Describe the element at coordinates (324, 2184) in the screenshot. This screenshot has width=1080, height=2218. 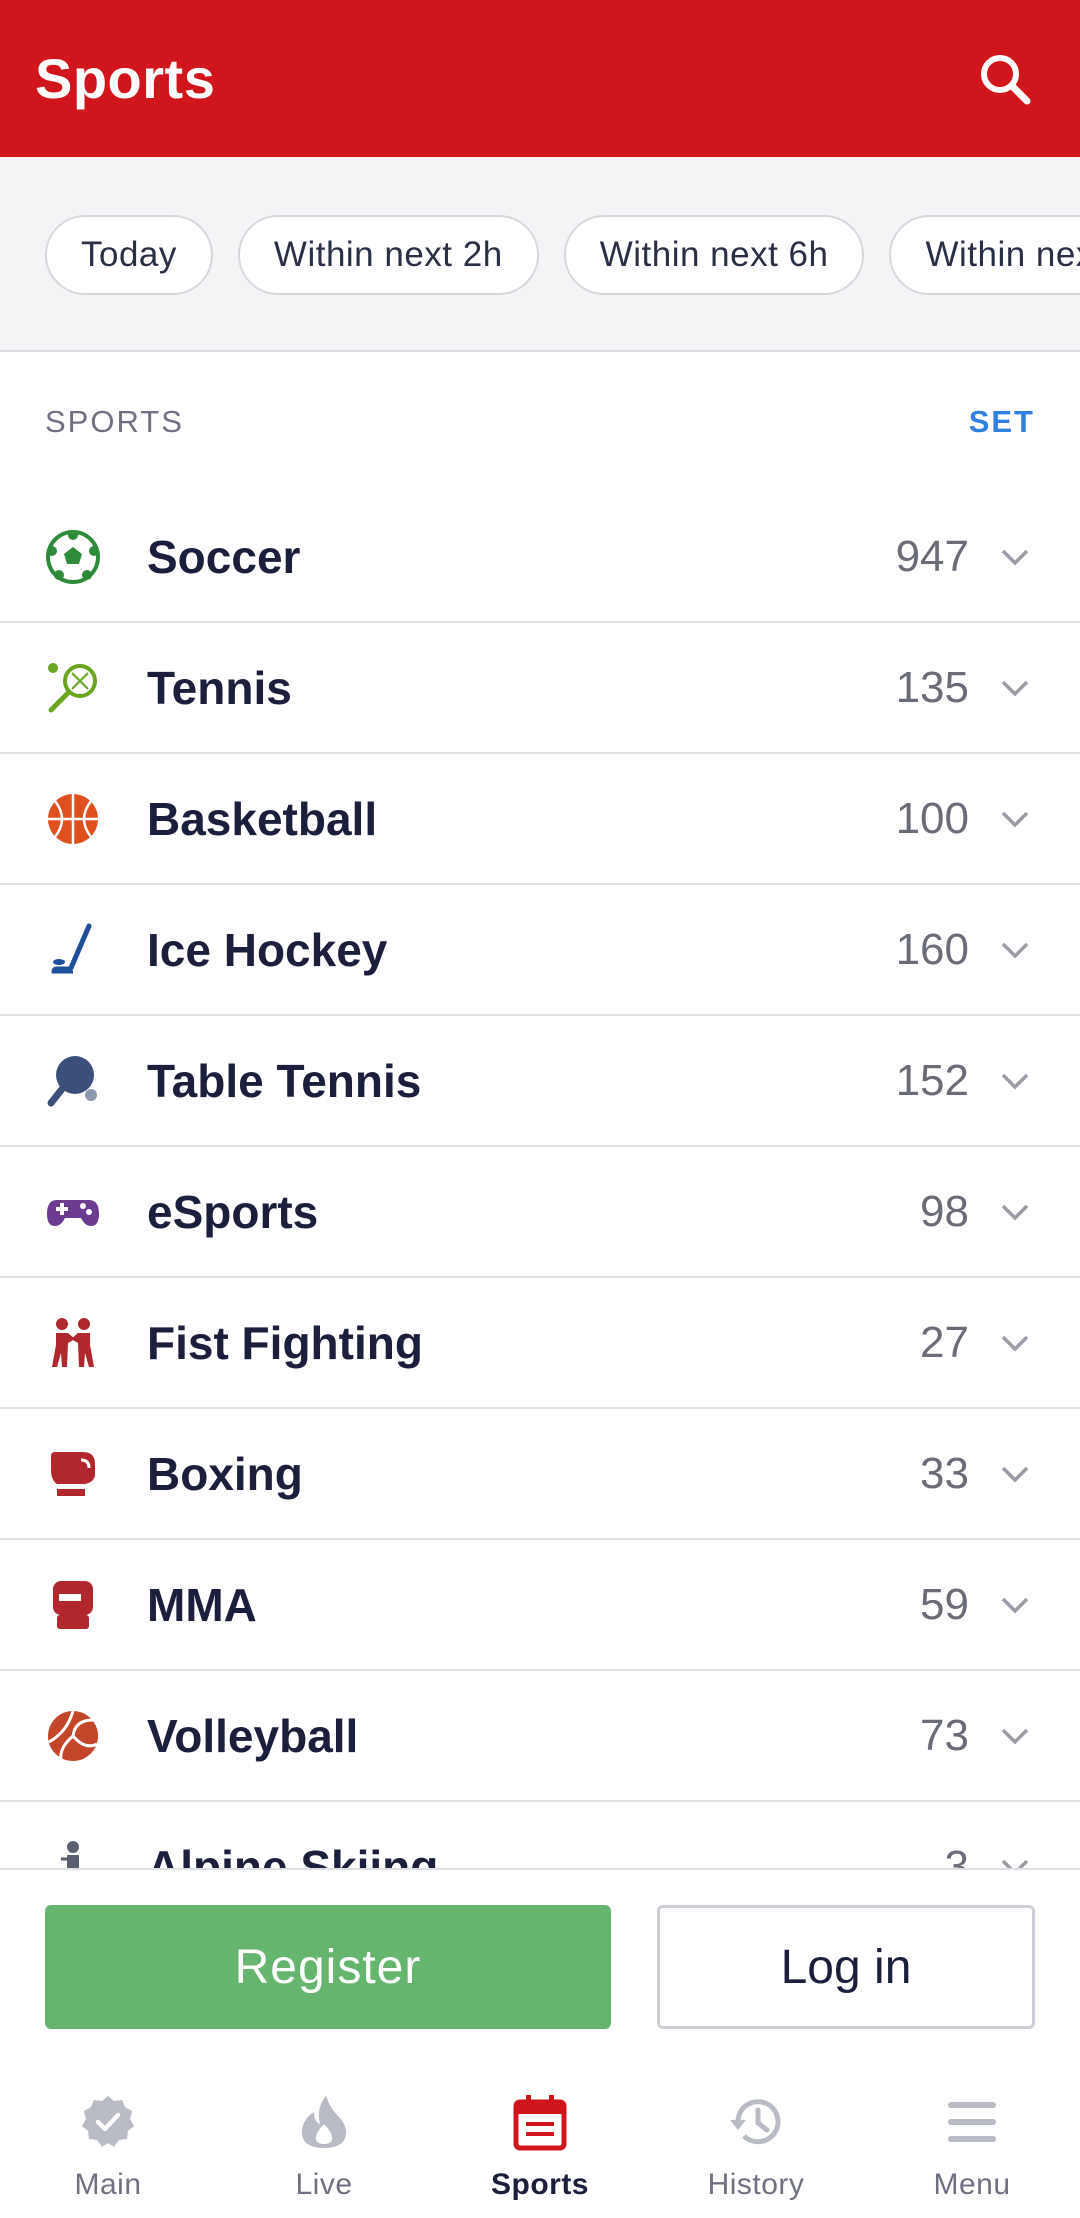
I see `nav-label: Live` at that location.